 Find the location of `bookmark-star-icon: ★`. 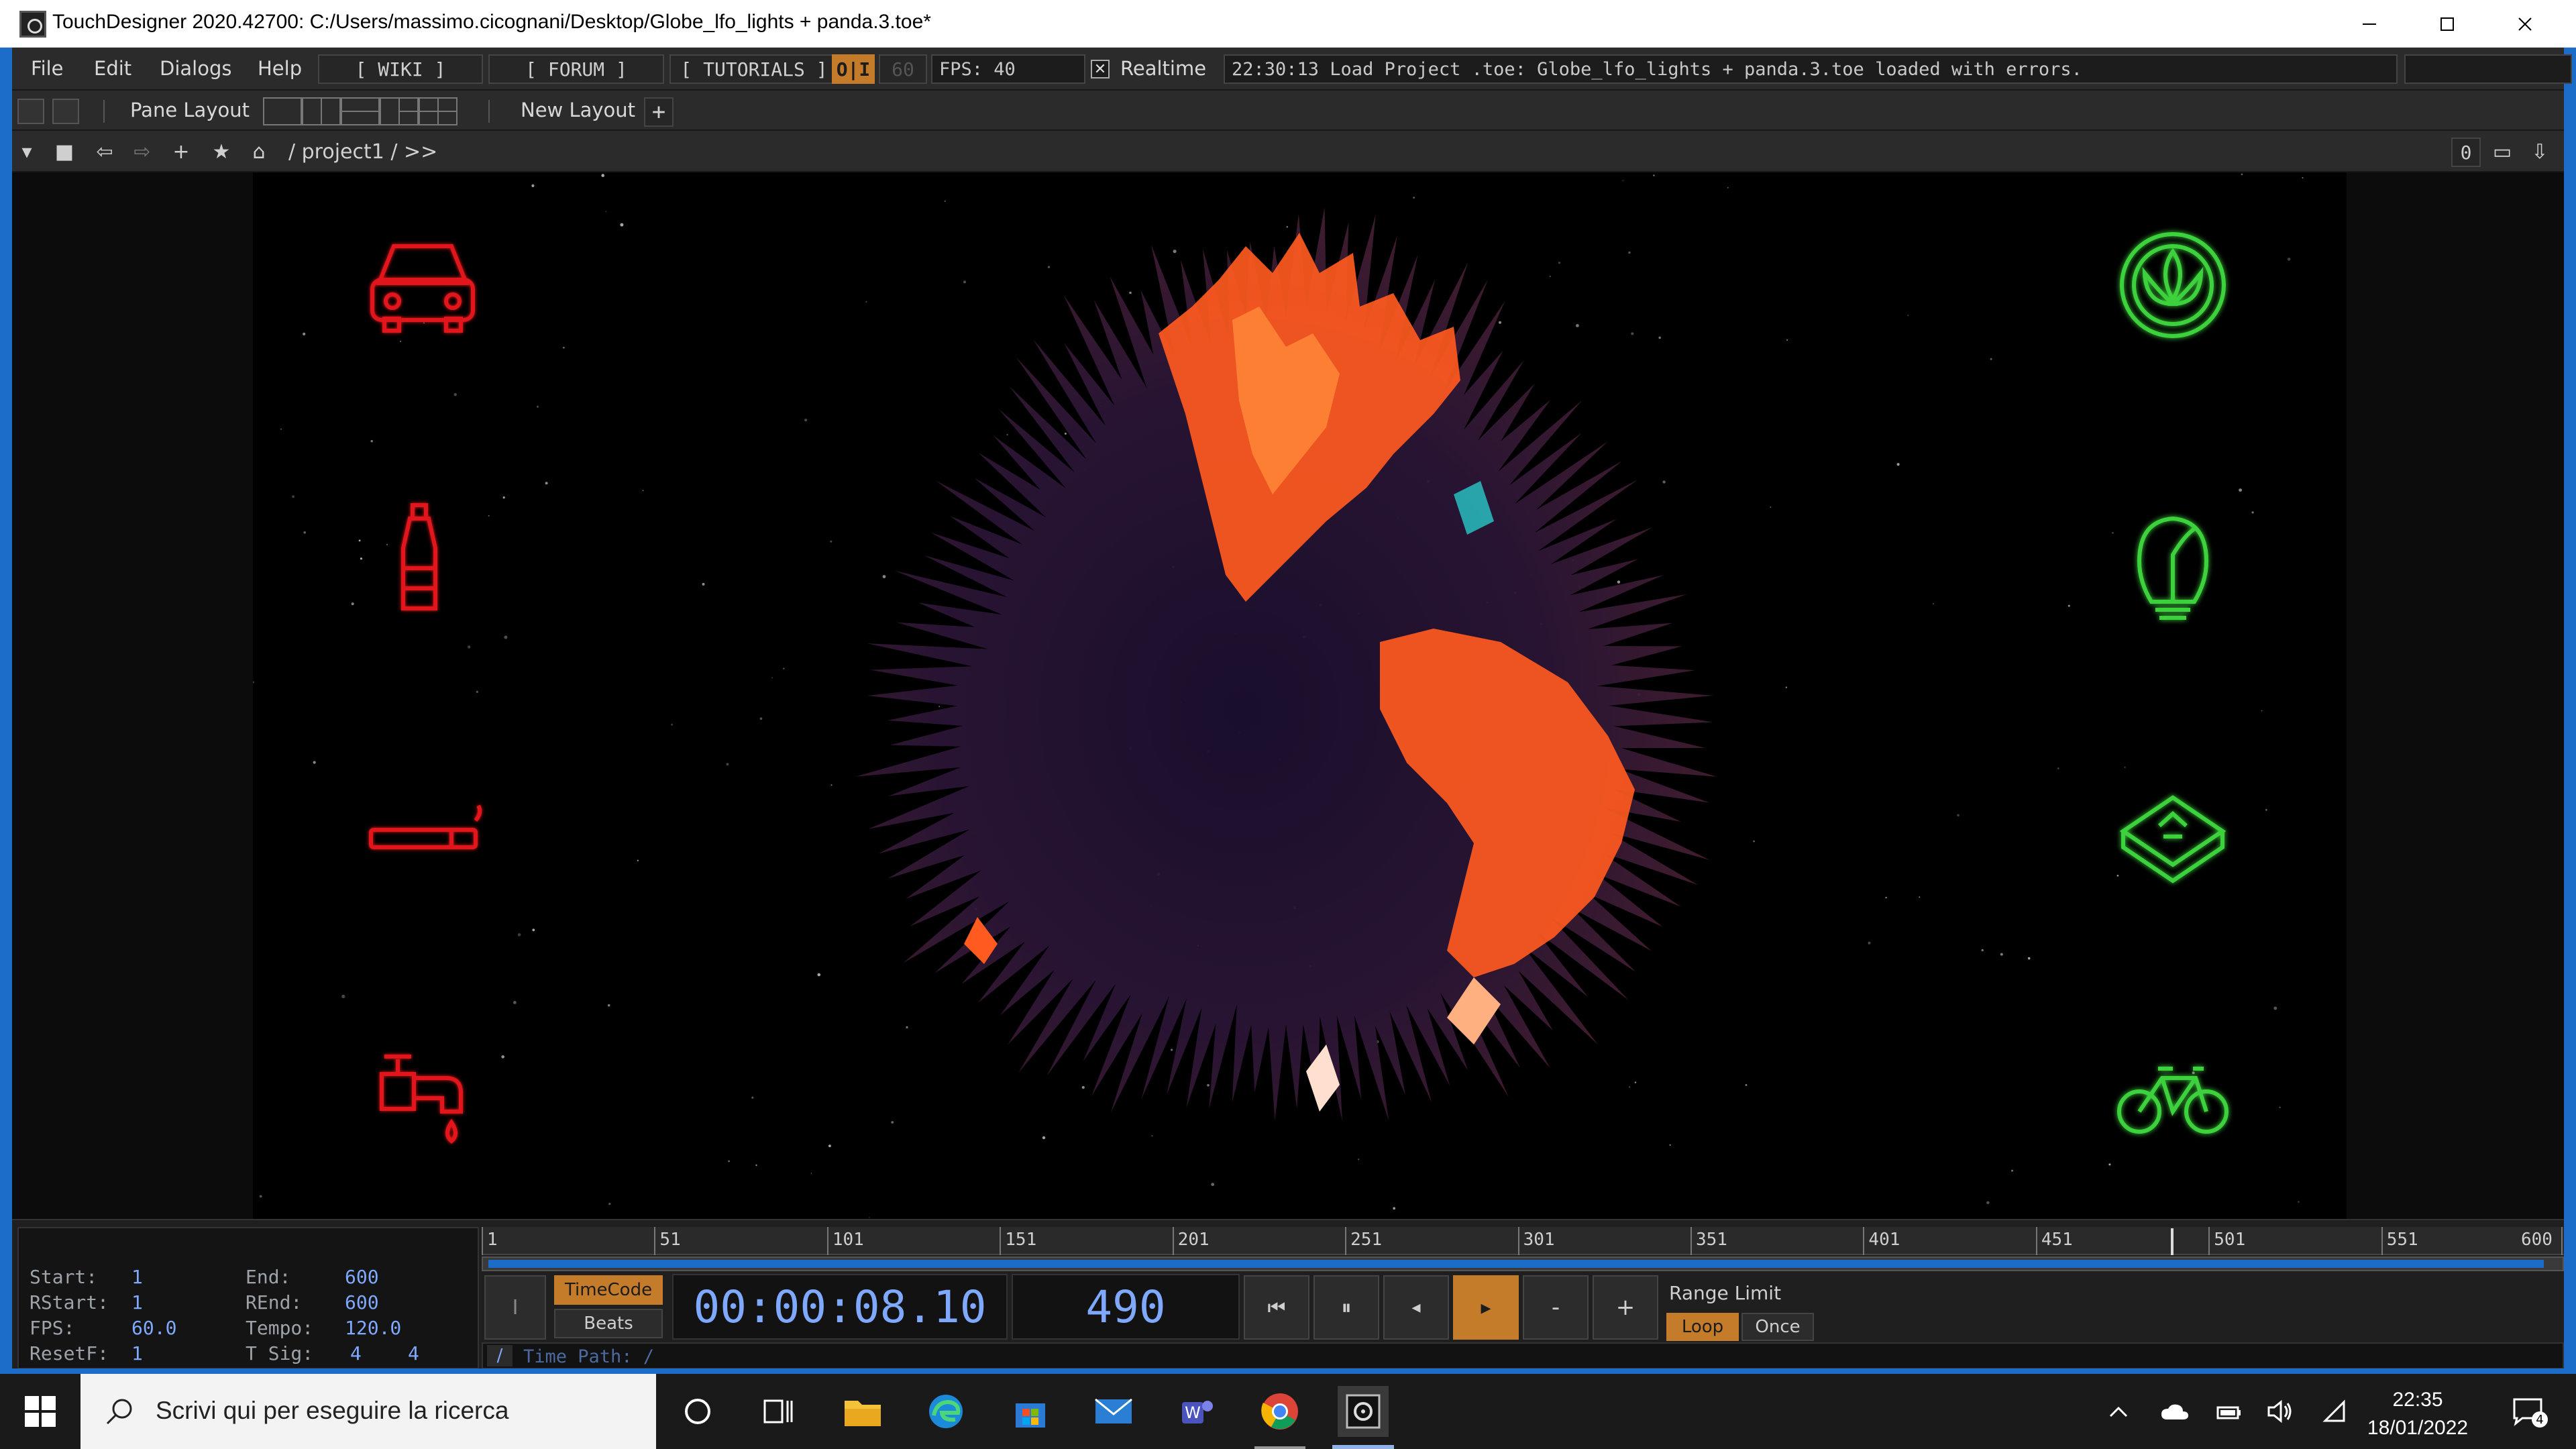

bookmark-star-icon: ★ is located at coordinates (221, 152).